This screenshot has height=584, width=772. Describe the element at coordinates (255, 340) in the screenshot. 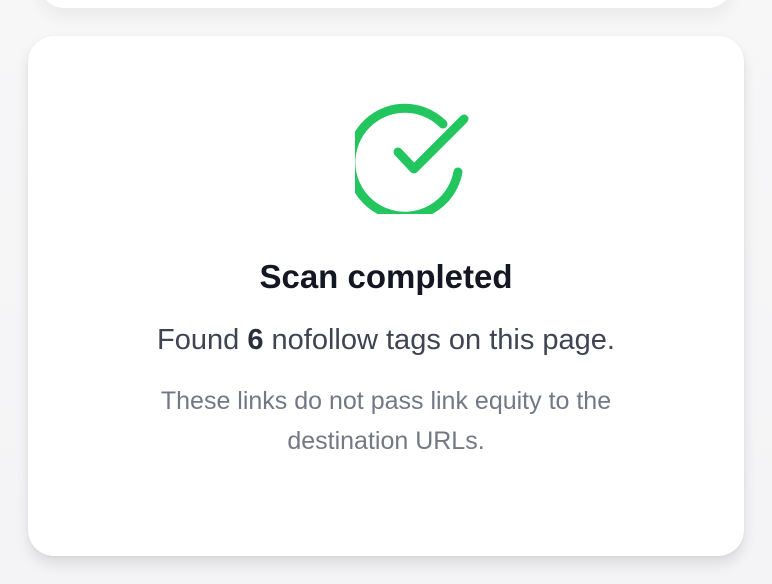

I see `nofollow-count: 6` at that location.